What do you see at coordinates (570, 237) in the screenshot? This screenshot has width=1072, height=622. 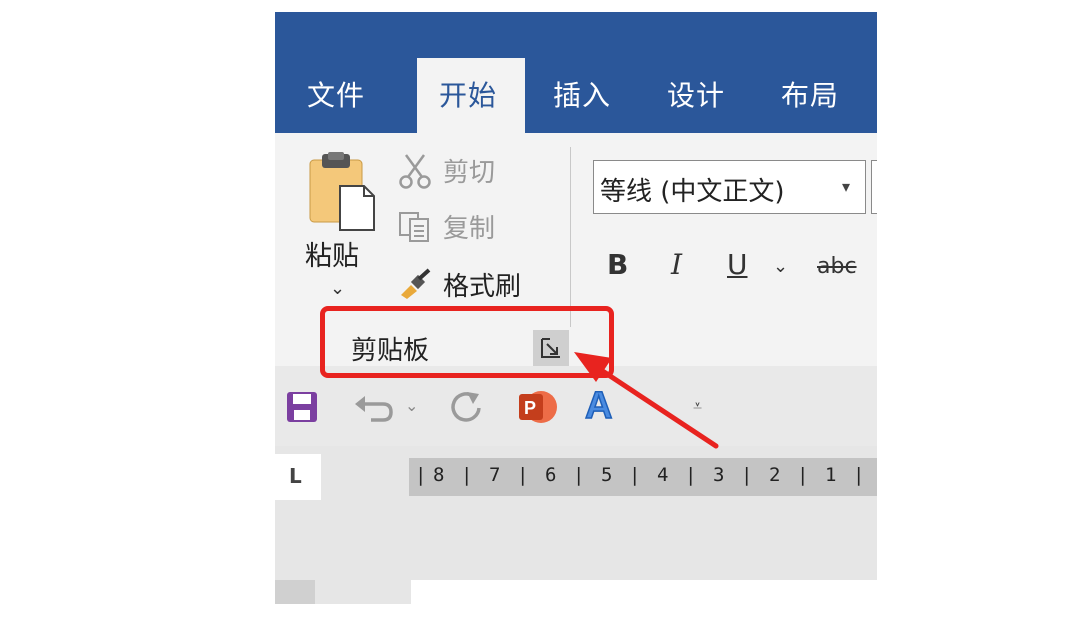 I see `group-divider` at bounding box center [570, 237].